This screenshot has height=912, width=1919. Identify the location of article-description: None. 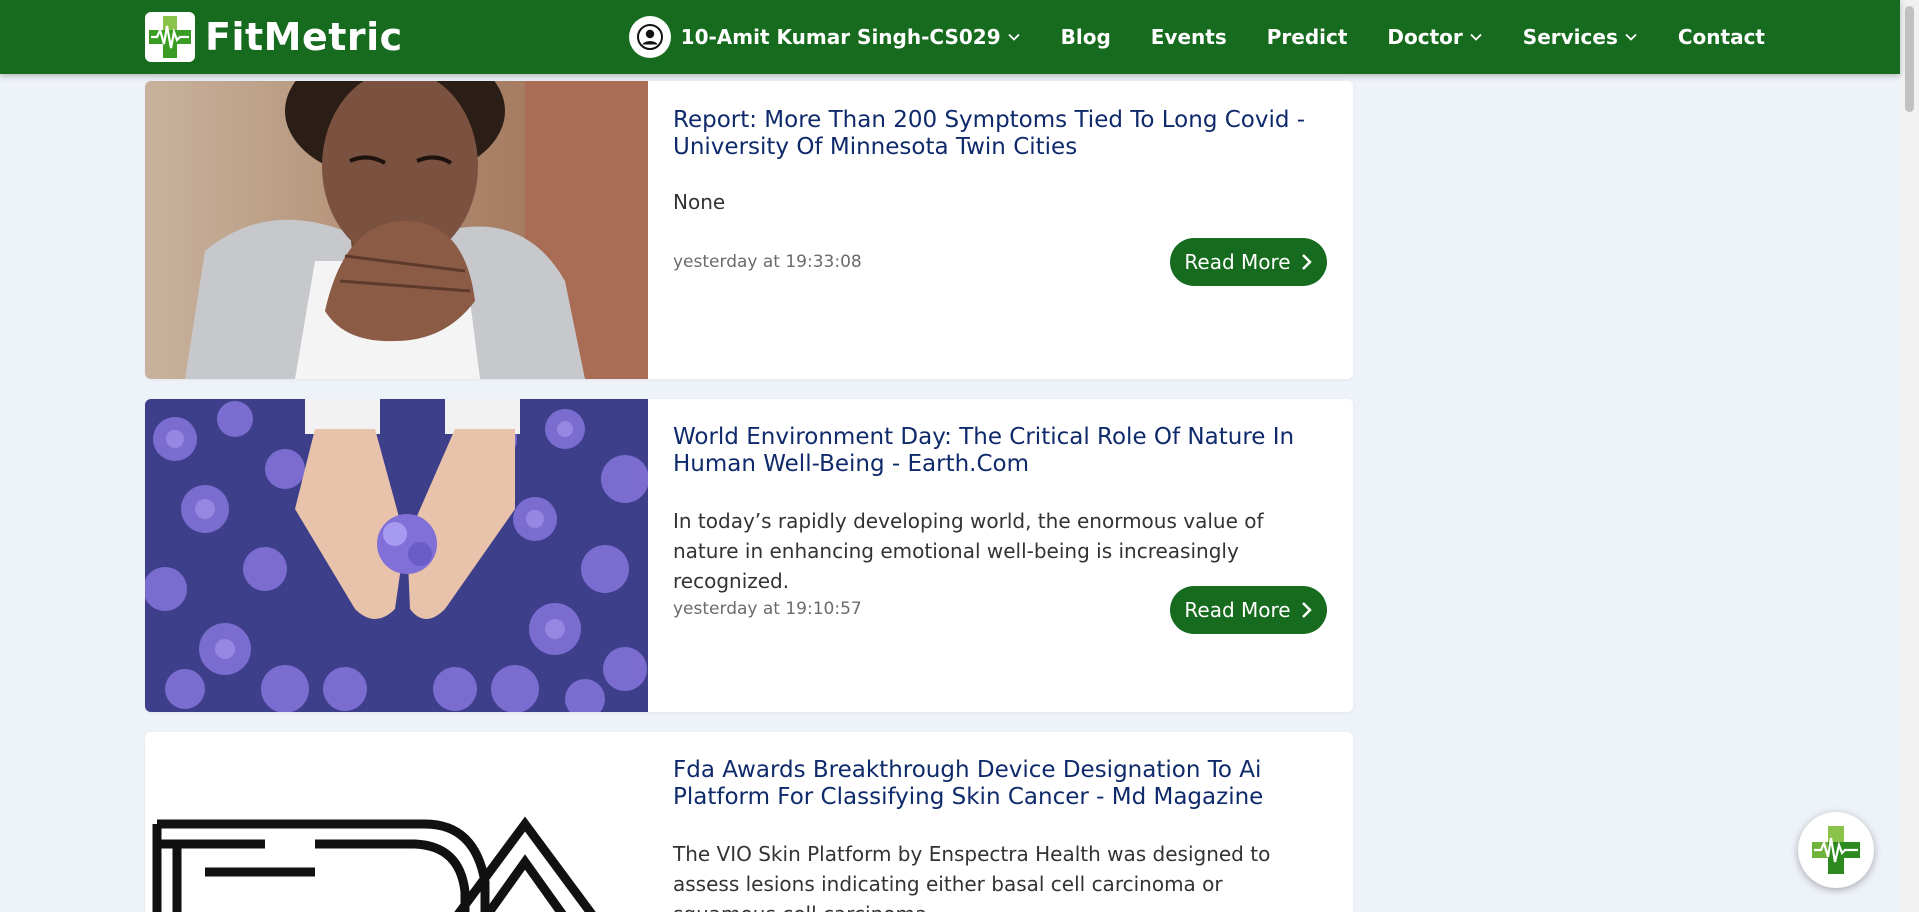
(699, 202).